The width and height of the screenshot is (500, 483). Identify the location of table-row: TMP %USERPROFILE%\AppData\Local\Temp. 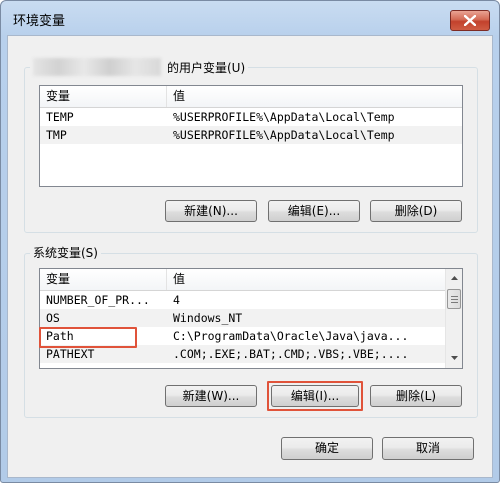
(251, 135).